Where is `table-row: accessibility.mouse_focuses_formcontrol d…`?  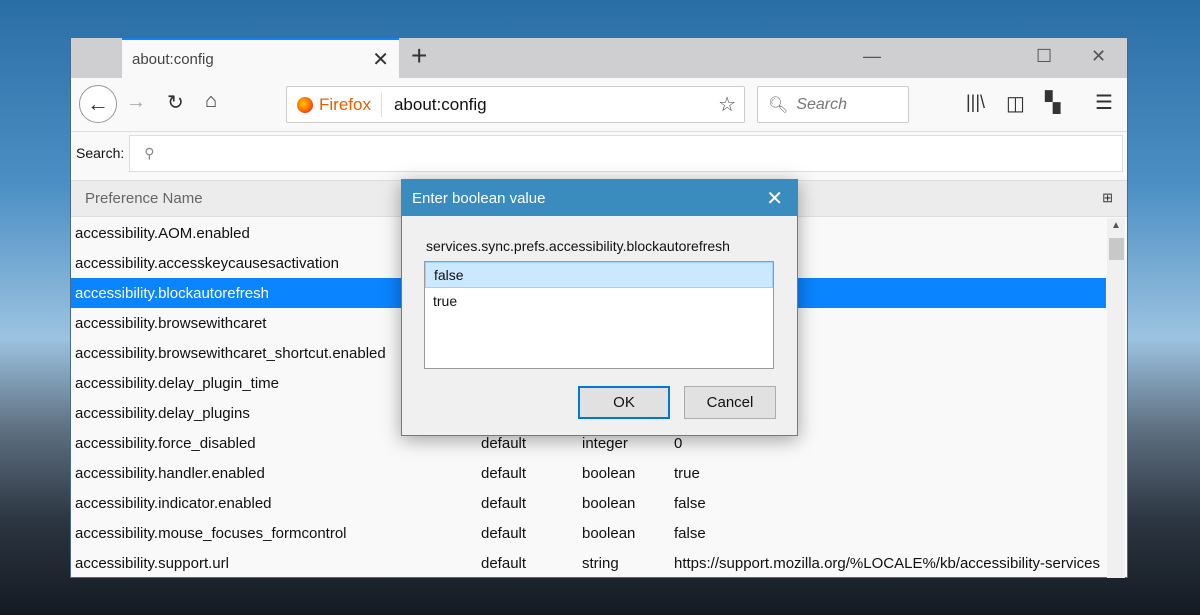 table-row: accessibility.mouse_focuses_formcontrol d… is located at coordinates (588, 533).